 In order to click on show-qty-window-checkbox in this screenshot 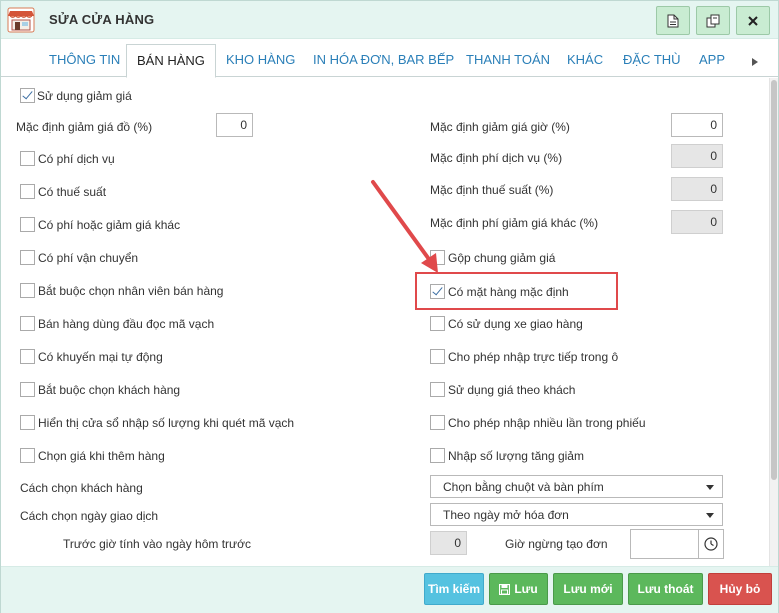, I will do `click(27, 422)`.